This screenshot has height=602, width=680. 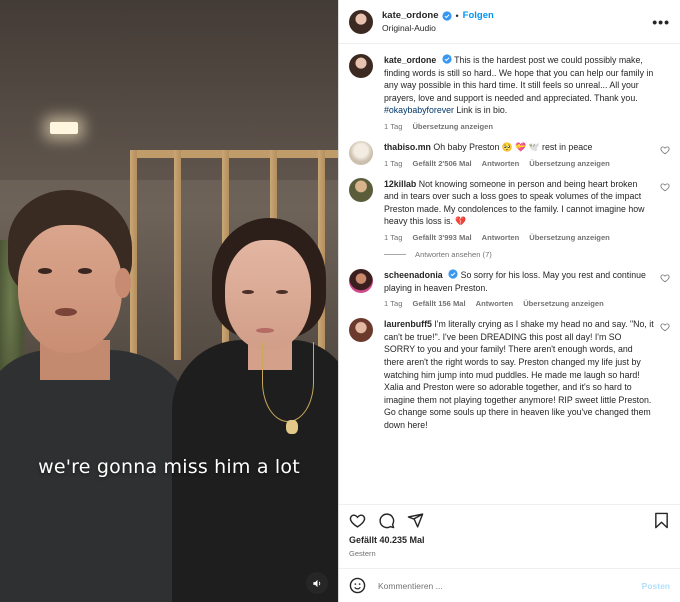 I want to click on view-replies-button: Antworten ansehen (7), so click(x=527, y=254).